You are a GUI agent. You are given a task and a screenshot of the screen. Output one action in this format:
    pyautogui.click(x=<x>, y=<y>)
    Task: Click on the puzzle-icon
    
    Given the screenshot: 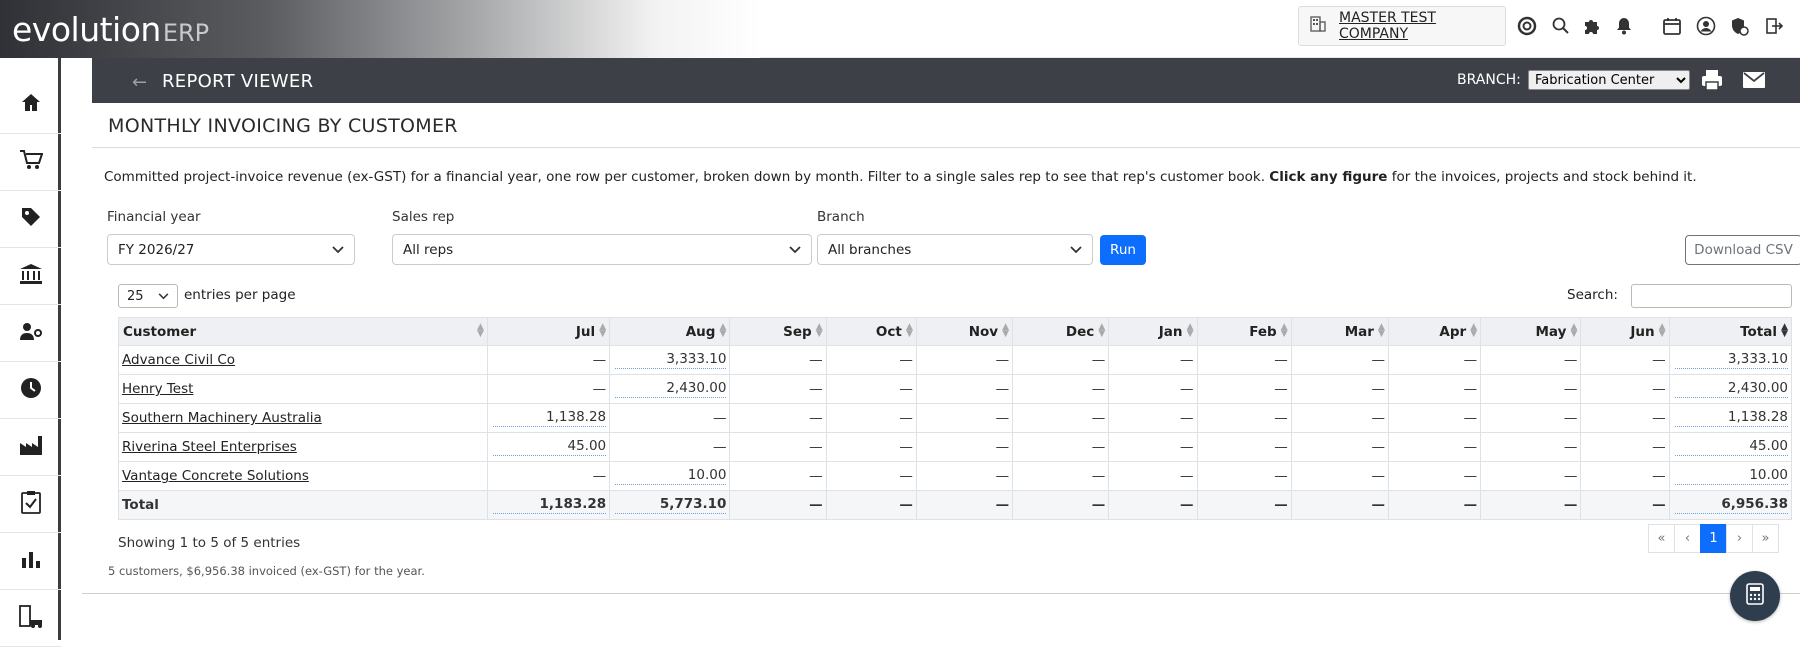 What is the action you would take?
    pyautogui.click(x=1592, y=26)
    